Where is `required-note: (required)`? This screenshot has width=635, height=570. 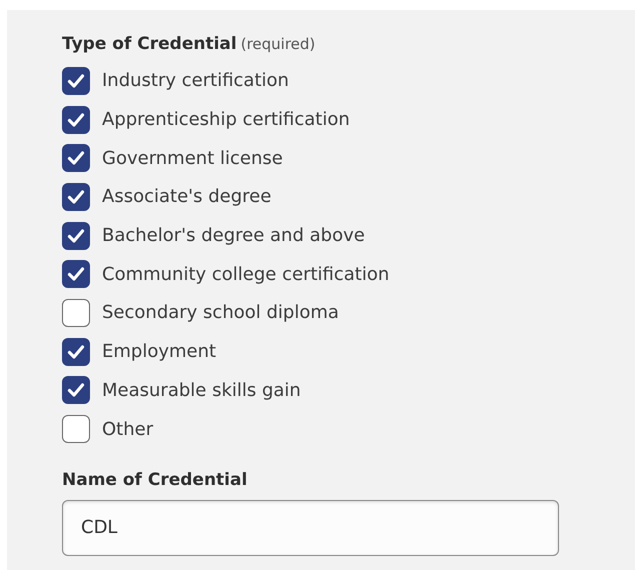 required-note: (required) is located at coordinates (278, 44).